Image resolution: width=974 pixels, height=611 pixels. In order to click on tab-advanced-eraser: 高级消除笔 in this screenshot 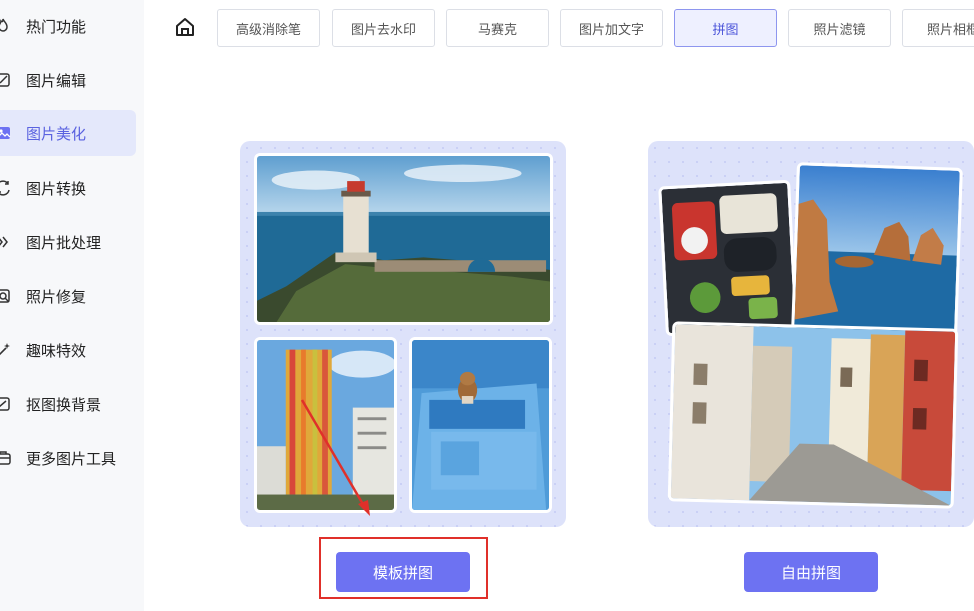, I will do `click(268, 28)`.